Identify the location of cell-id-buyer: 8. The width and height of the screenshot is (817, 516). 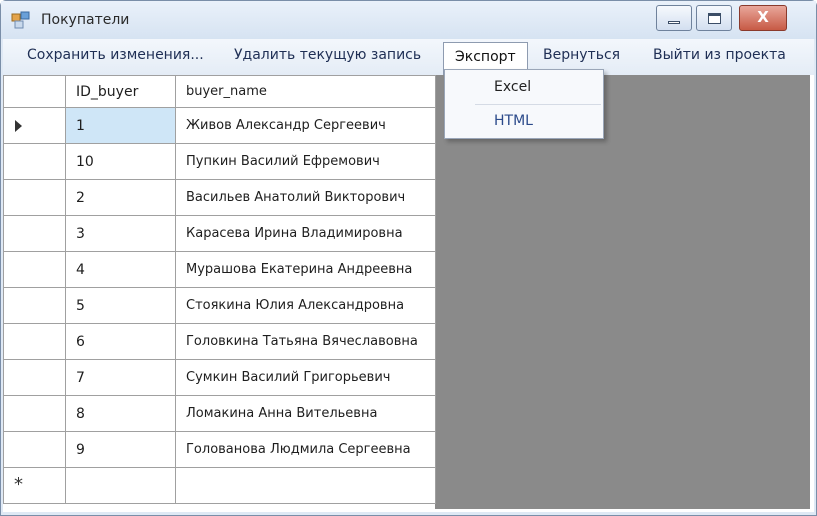
(120, 413).